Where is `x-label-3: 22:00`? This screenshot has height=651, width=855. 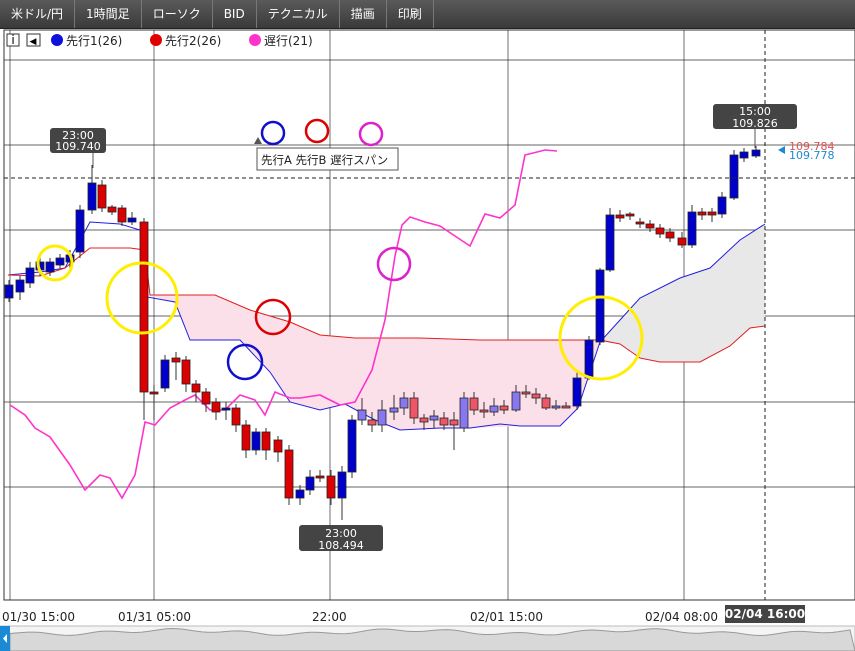
x-label-3: 22:00 is located at coordinates (329, 617).